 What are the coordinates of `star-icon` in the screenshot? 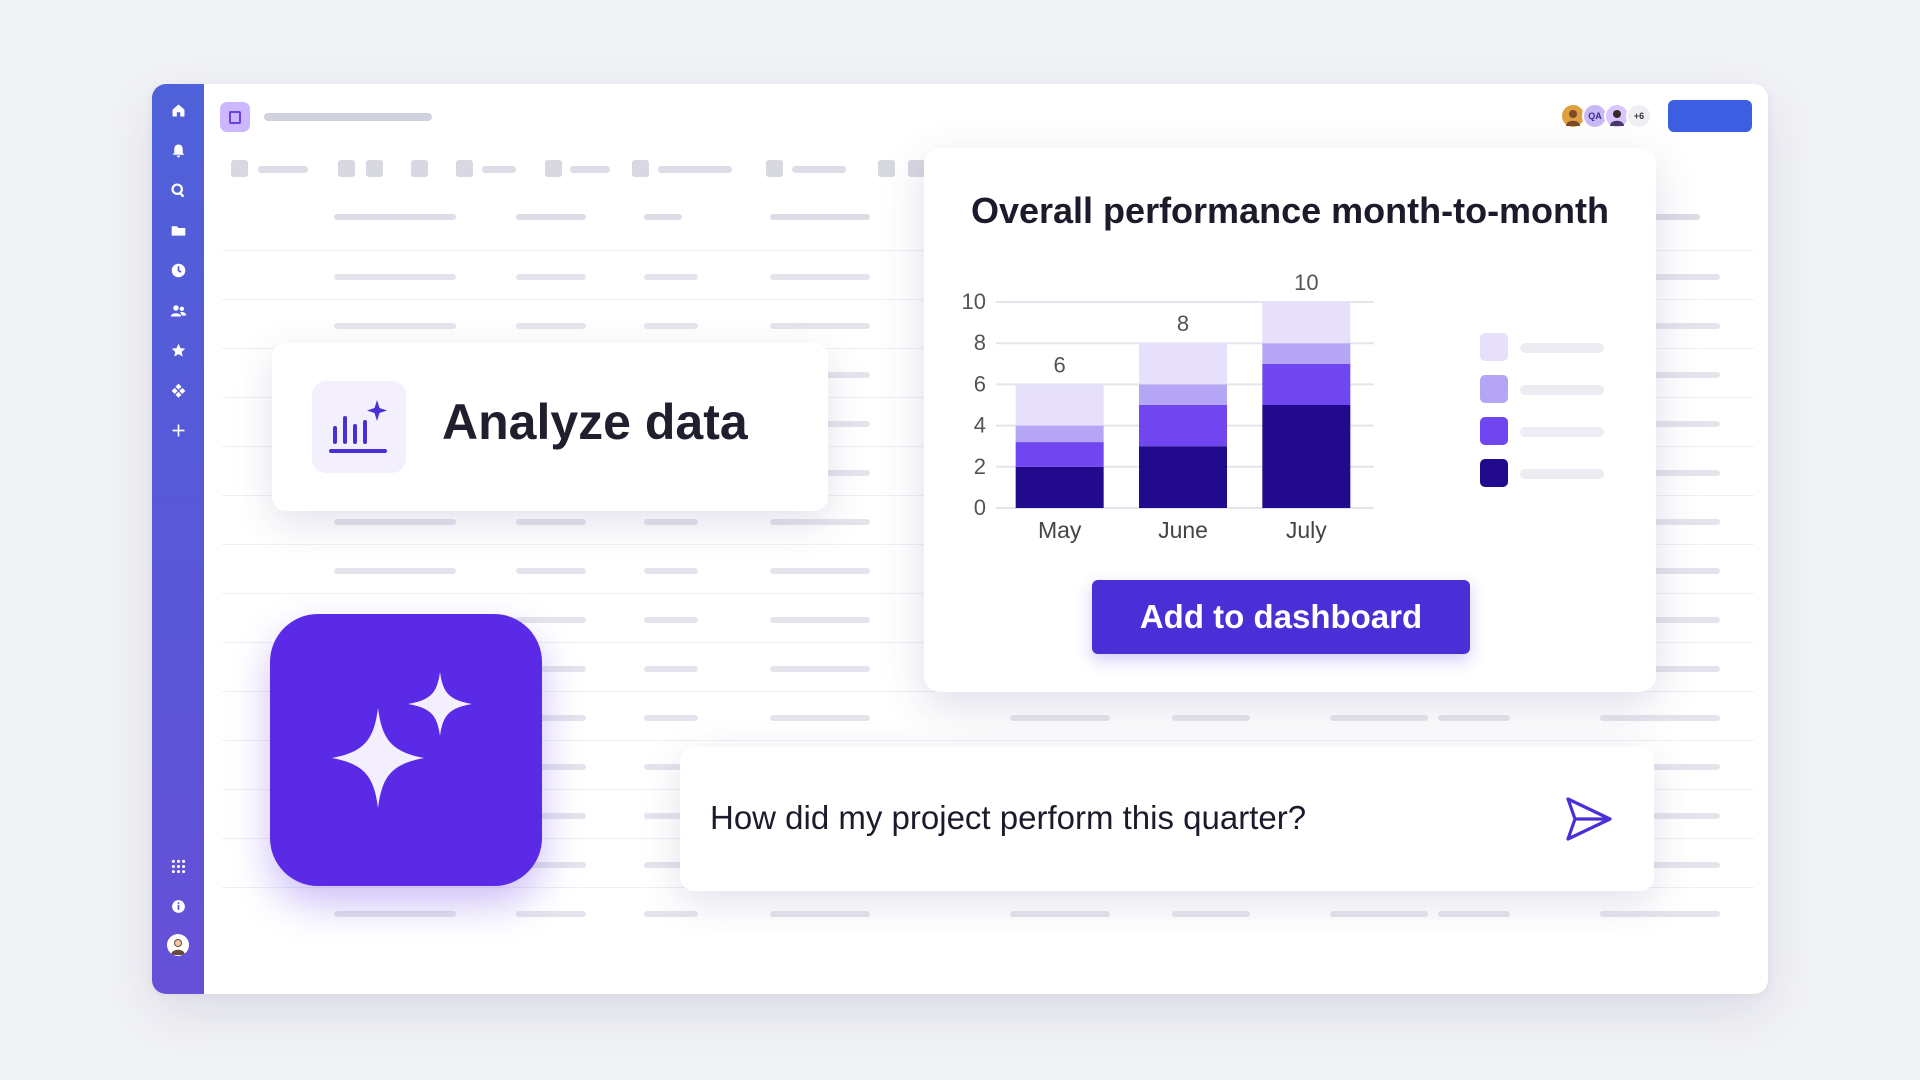 It's located at (178, 350).